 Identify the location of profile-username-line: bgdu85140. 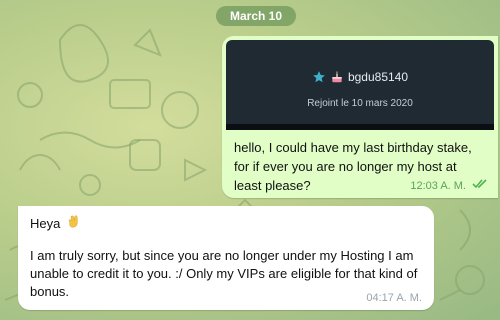
(360, 77).